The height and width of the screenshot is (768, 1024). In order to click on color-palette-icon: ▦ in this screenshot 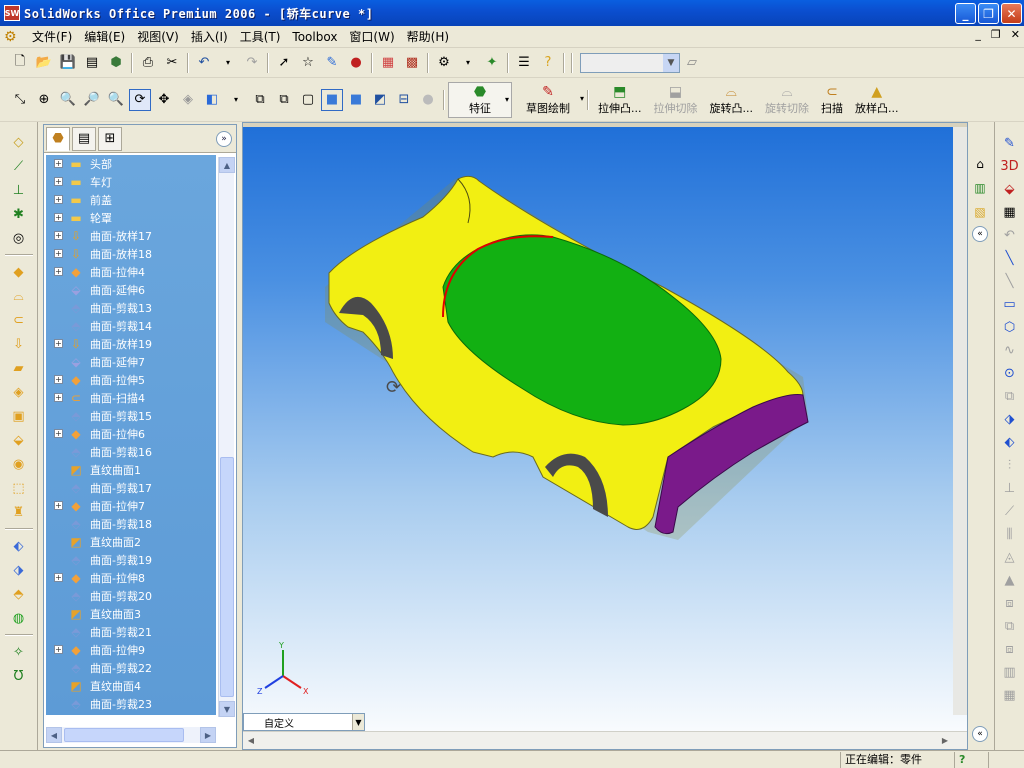, I will do `click(388, 63)`.